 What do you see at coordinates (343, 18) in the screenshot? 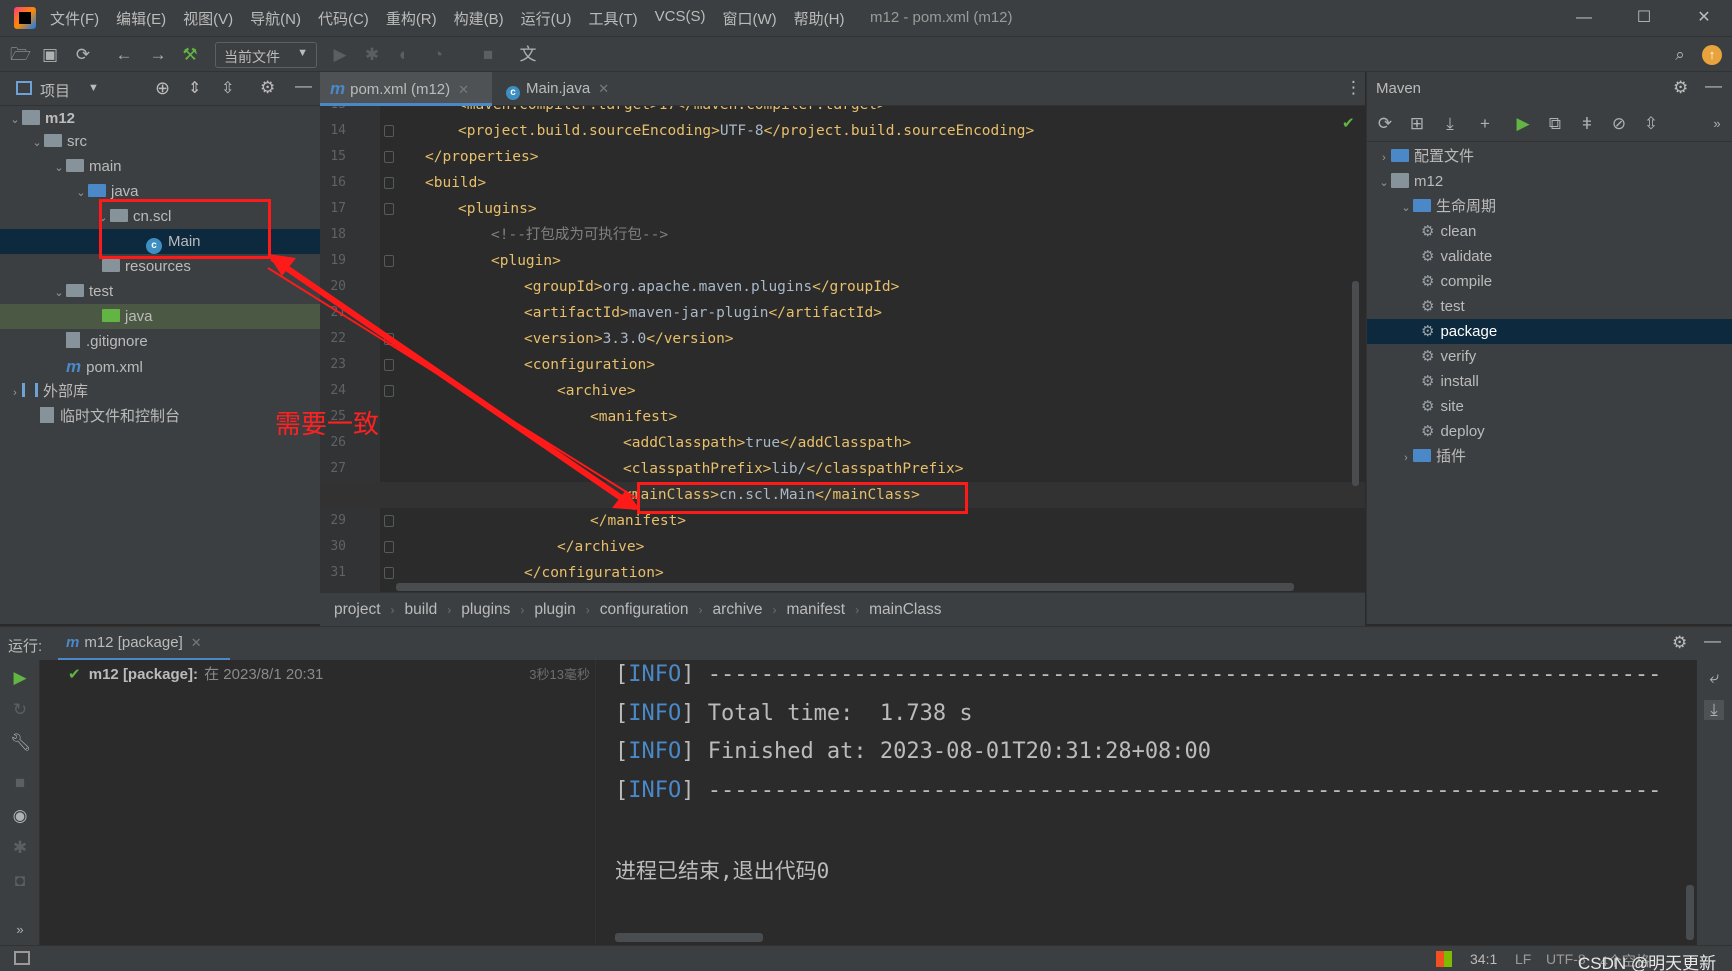
I see `menu-item: 代码(C)` at bounding box center [343, 18].